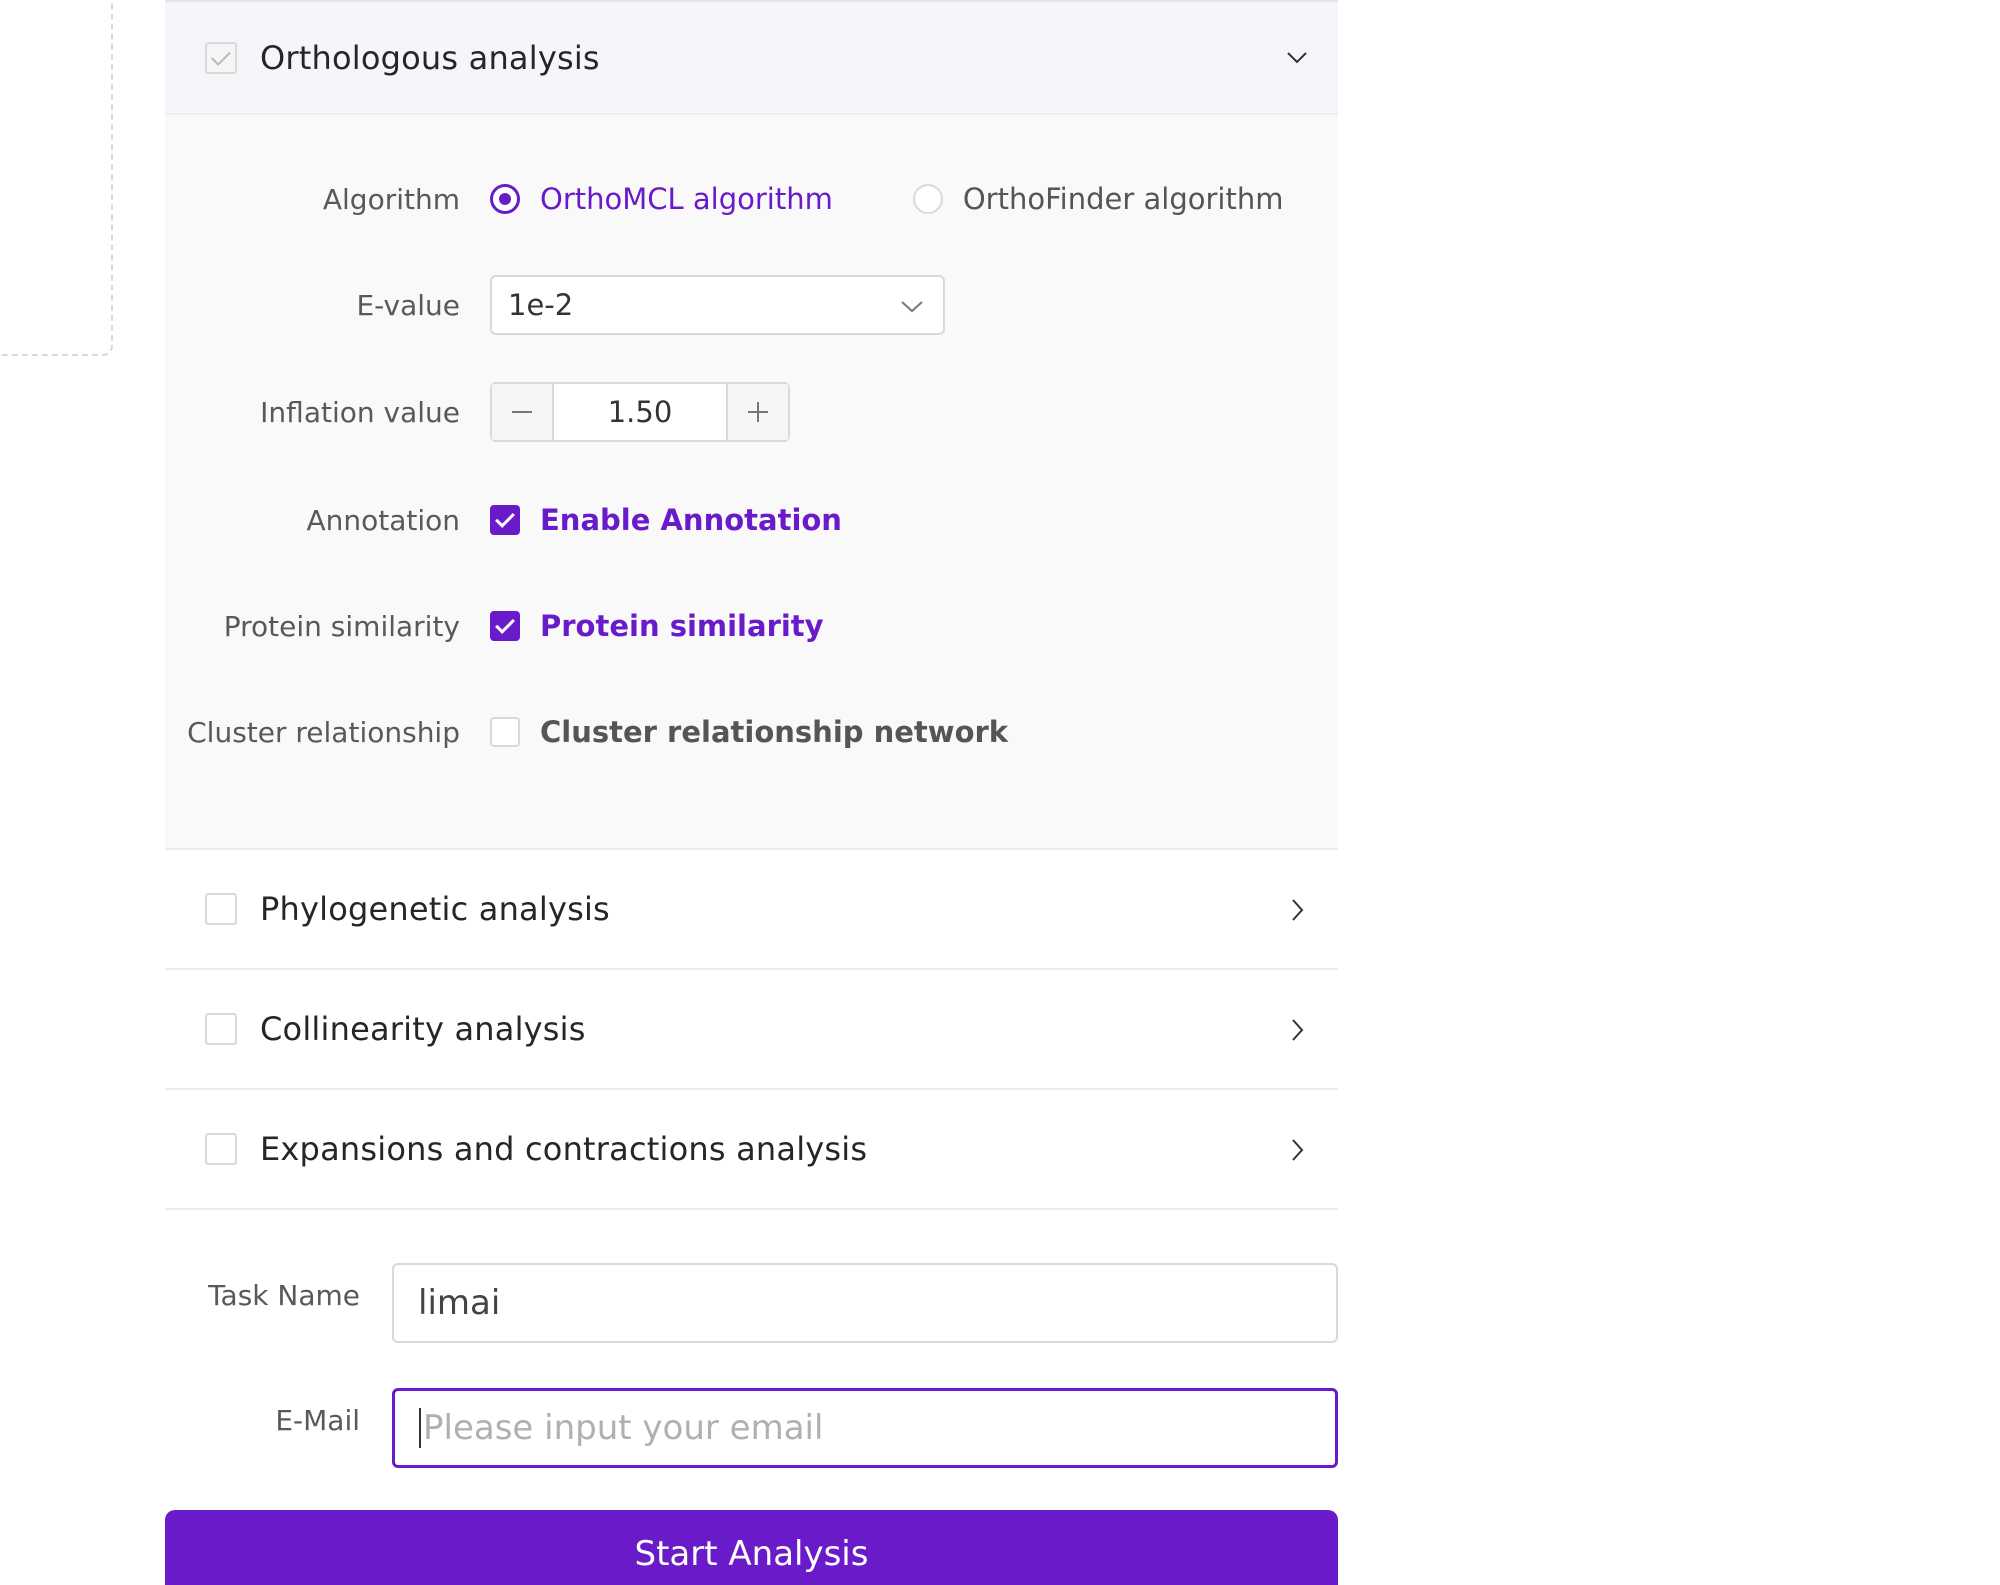 Image resolution: width=2000 pixels, height=1585 pixels. I want to click on protein-option-label: Protein similarity, so click(682, 626).